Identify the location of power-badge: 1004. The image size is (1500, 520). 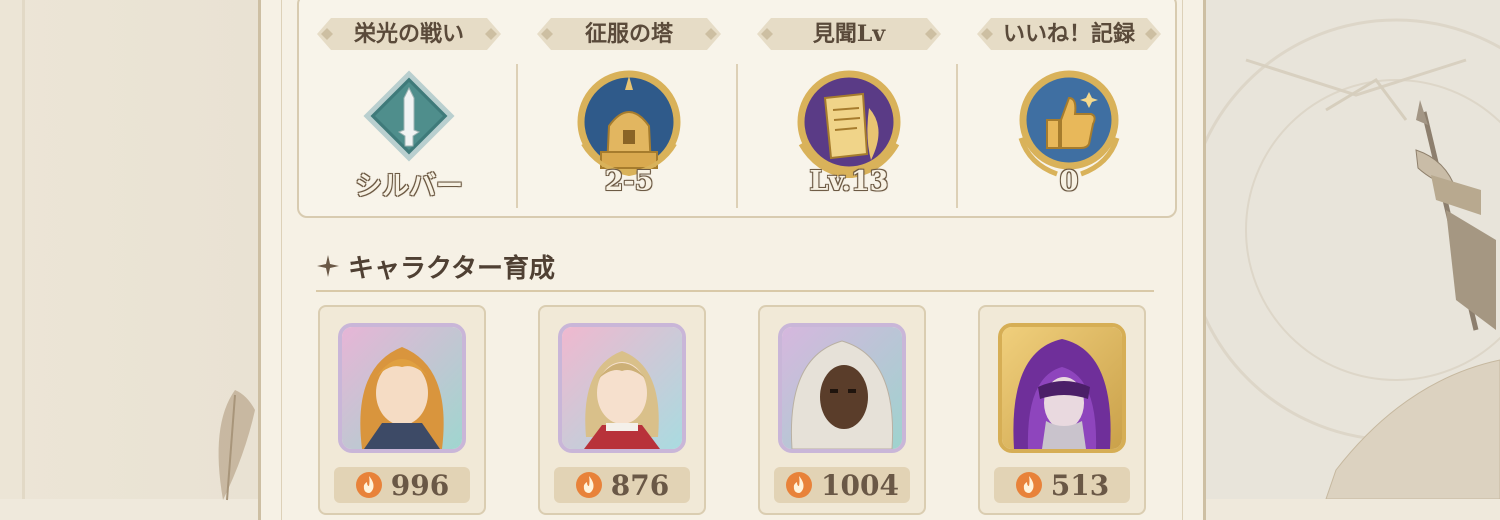
(842, 485).